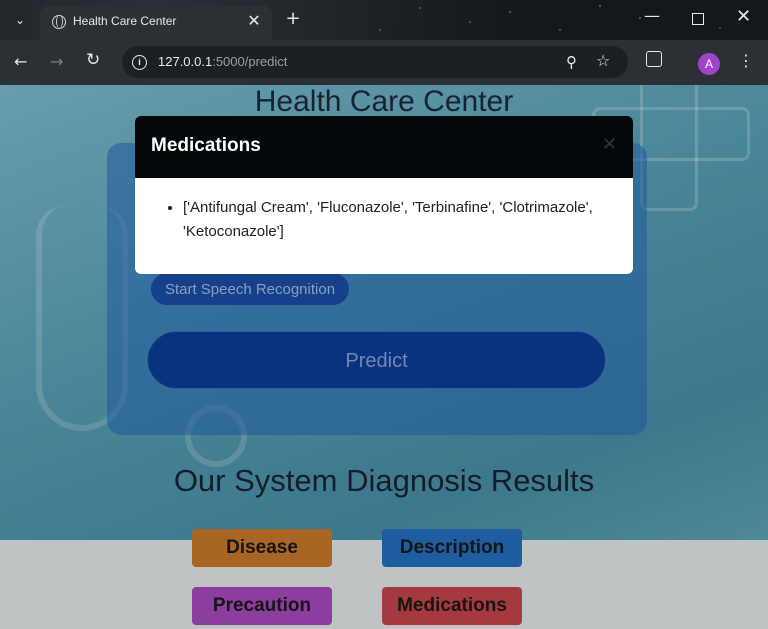  I want to click on tab-title: Health Care Center, so click(125, 21).